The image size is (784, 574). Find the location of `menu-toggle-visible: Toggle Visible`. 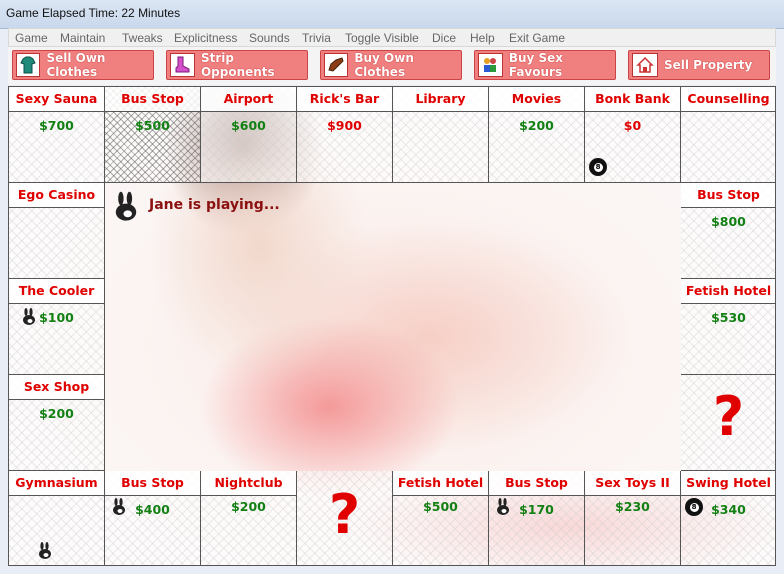

menu-toggle-visible: Toggle Visible is located at coordinates (382, 38).